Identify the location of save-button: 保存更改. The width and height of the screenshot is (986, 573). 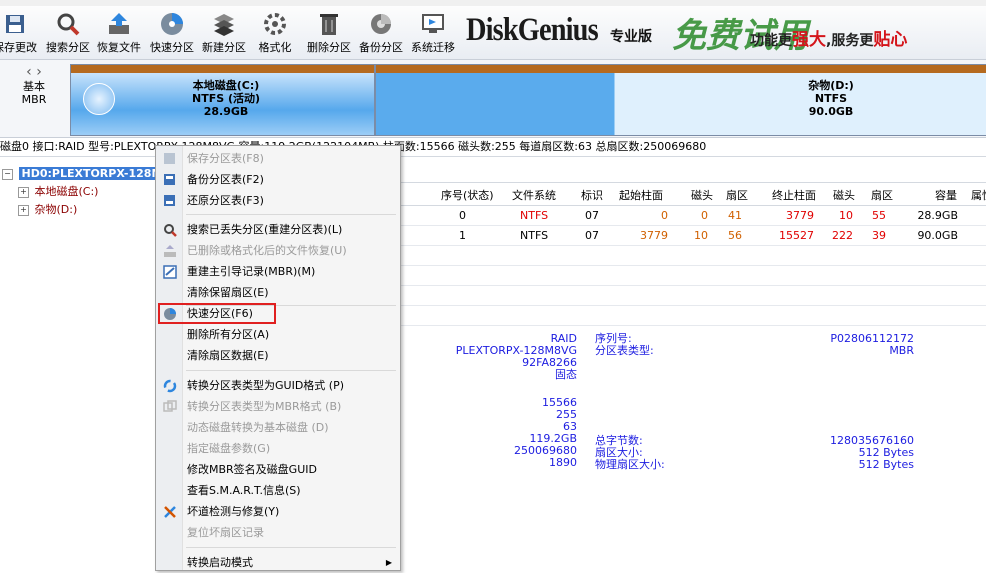
(20, 32).